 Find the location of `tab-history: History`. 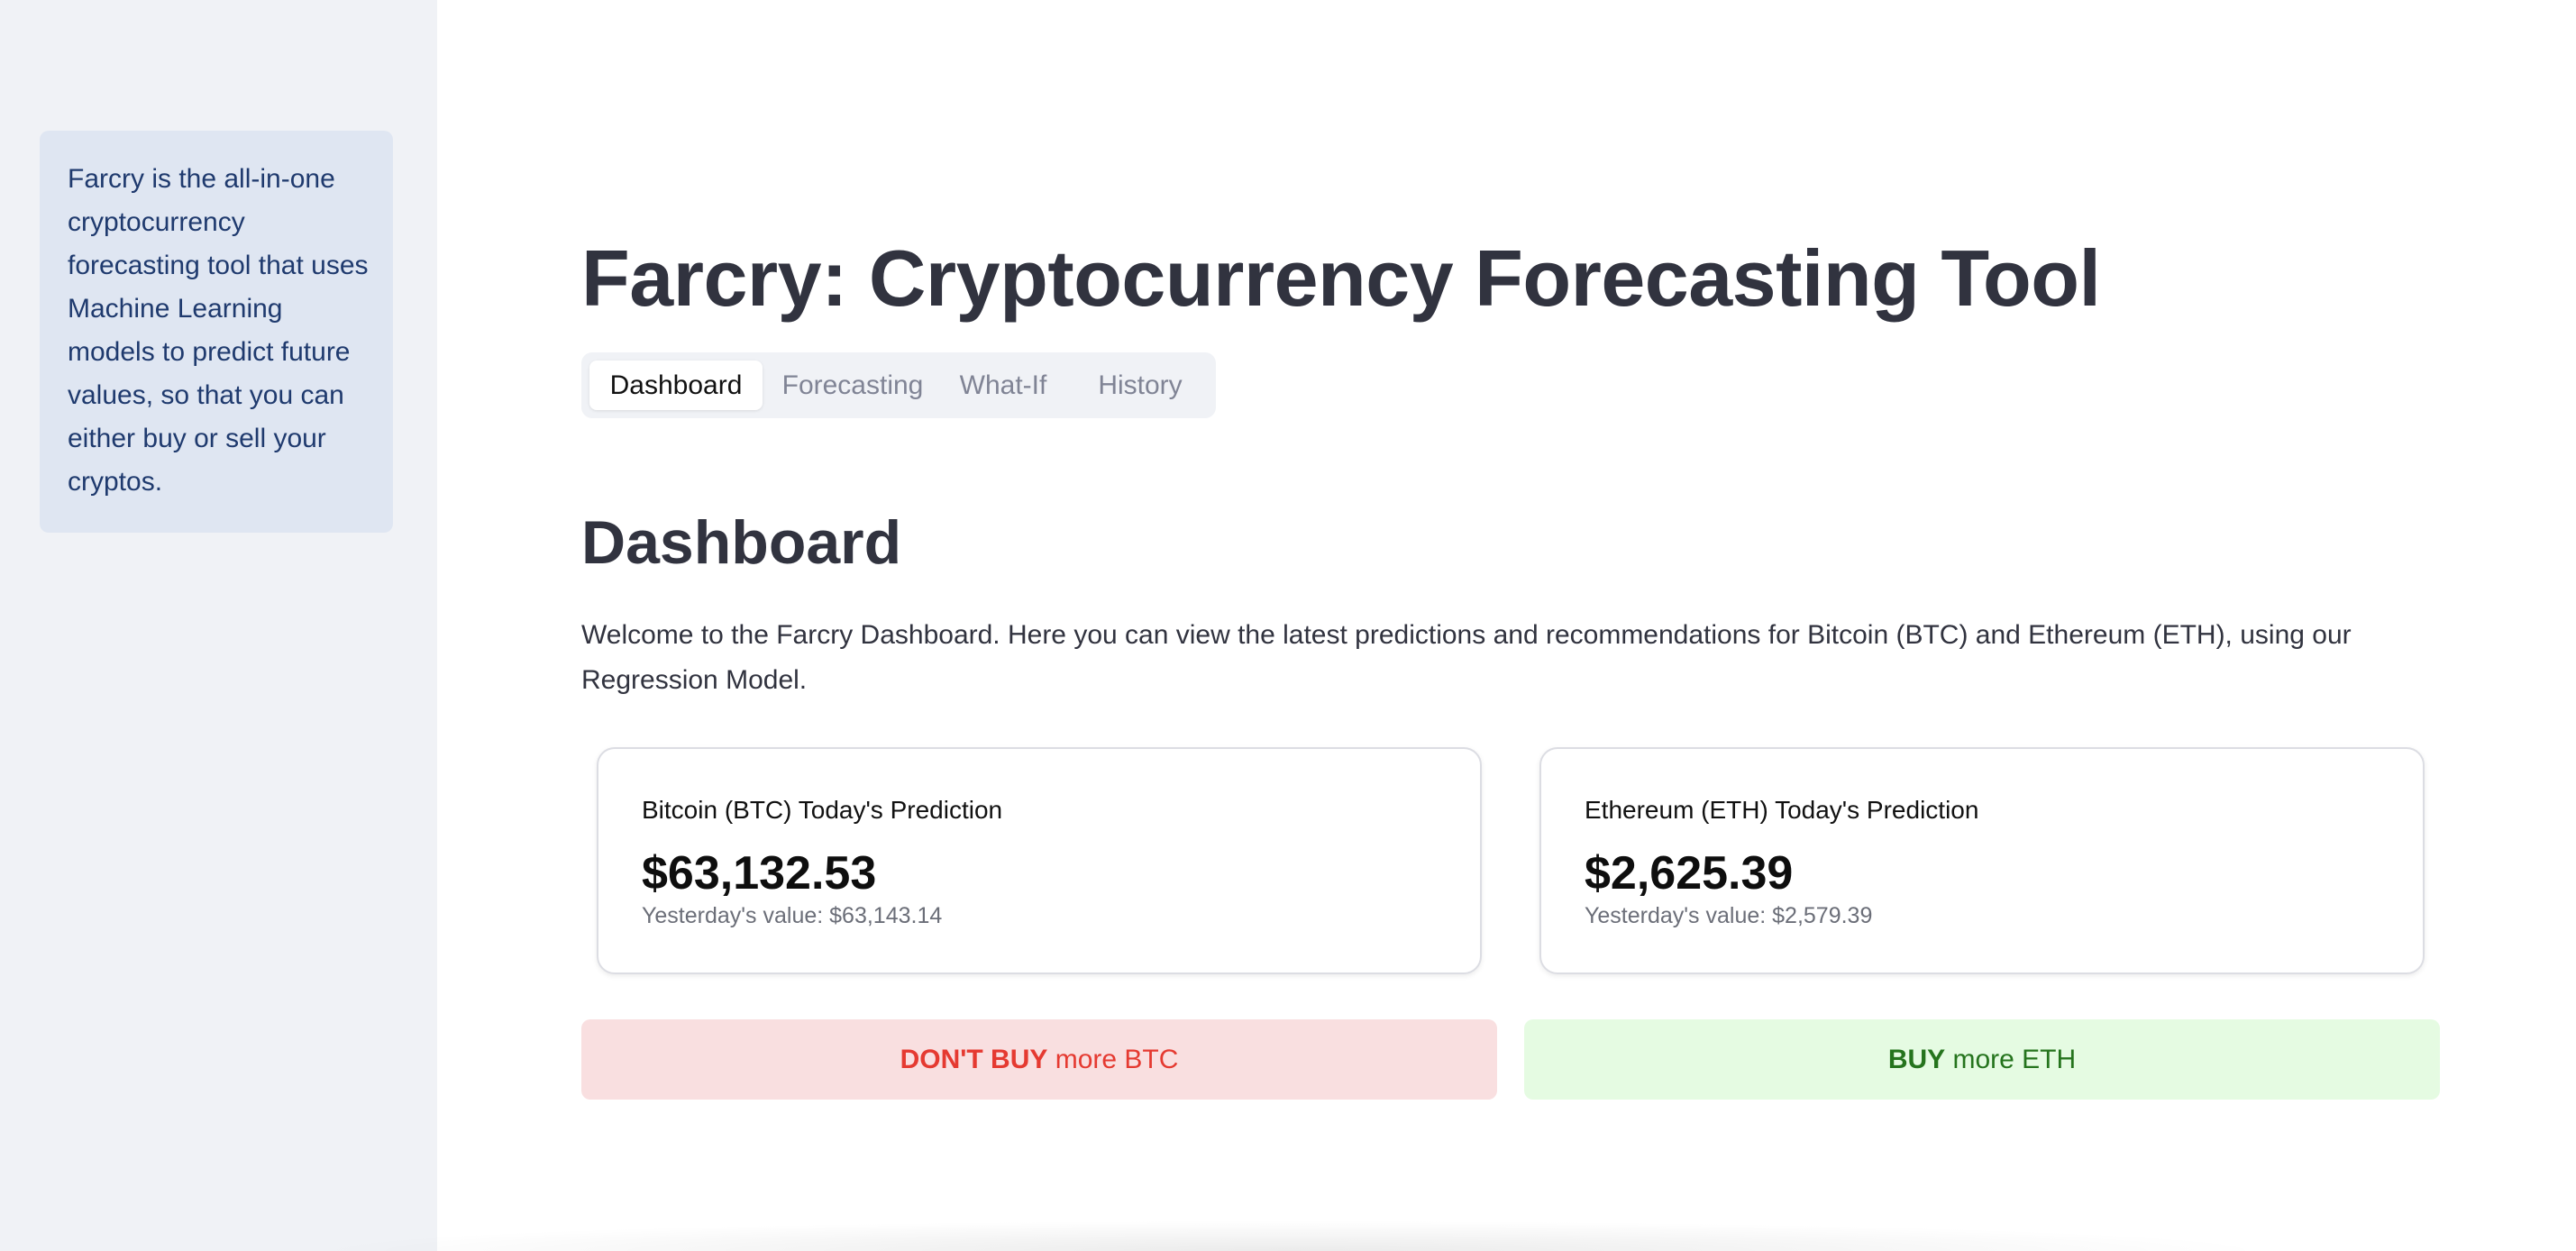

tab-history: History is located at coordinates (1140, 385).